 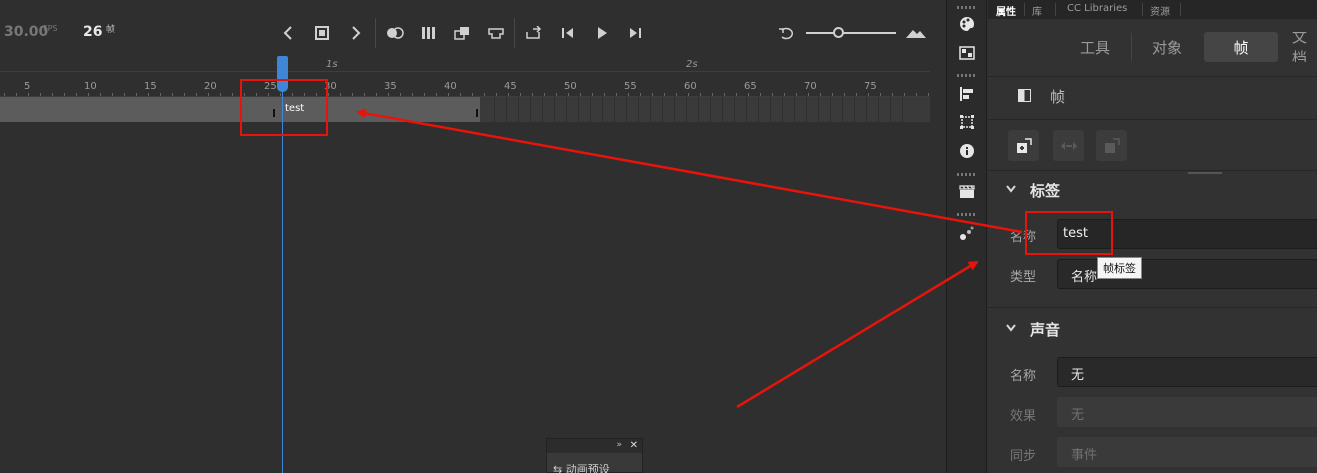 I want to click on annotation-arrow-to-timeline, so click(x=689, y=171).